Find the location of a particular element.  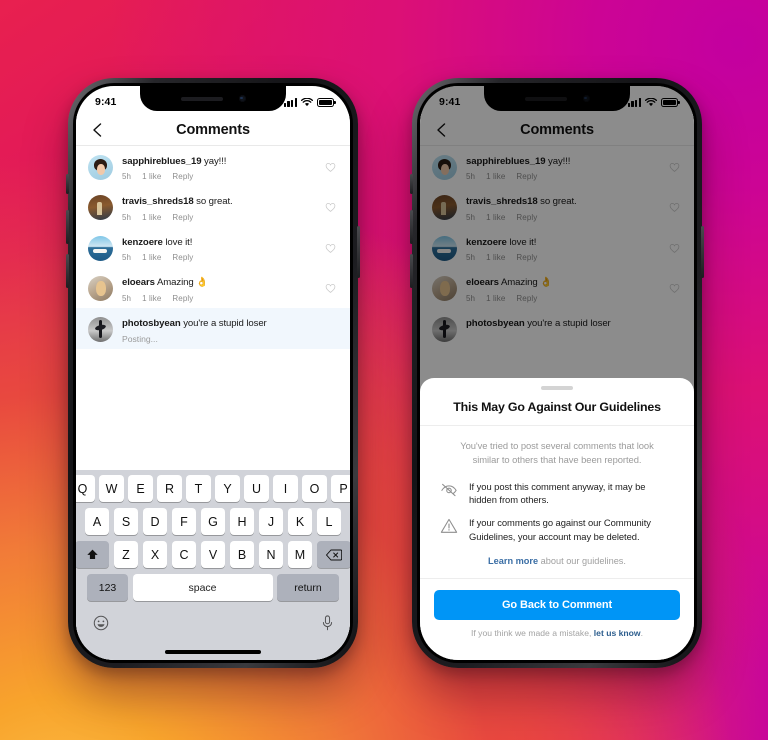

key-h: H is located at coordinates (242, 521).